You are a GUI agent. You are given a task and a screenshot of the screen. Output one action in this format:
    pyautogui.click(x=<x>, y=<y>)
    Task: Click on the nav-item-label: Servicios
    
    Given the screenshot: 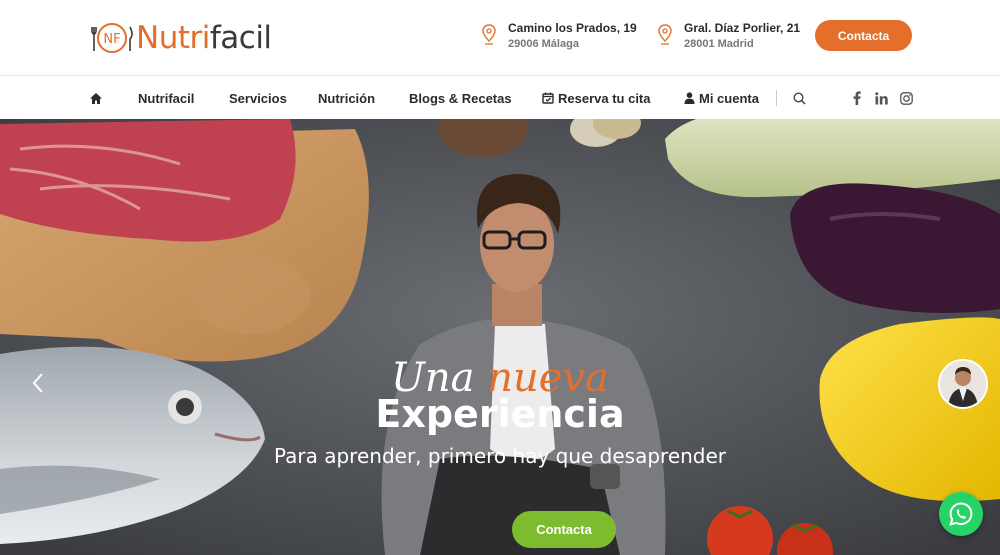 What is the action you would take?
    pyautogui.click(x=258, y=98)
    